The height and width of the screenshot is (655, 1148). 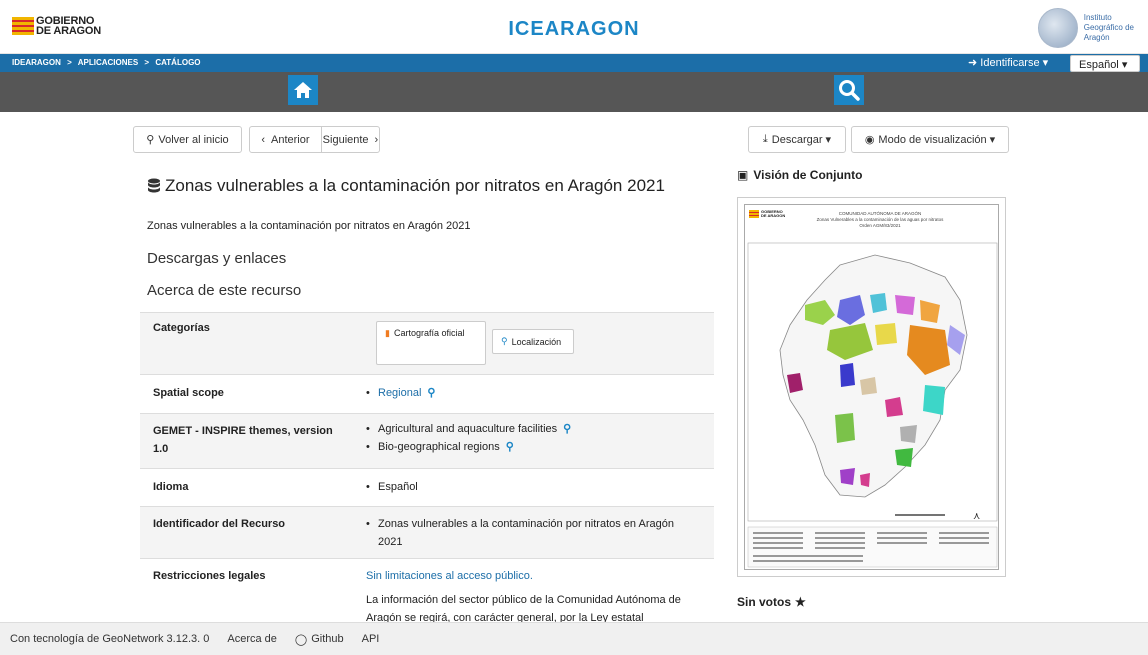 What do you see at coordinates (219, 524) in the screenshot?
I see `identifier-label: Identificador del Recurso` at bounding box center [219, 524].